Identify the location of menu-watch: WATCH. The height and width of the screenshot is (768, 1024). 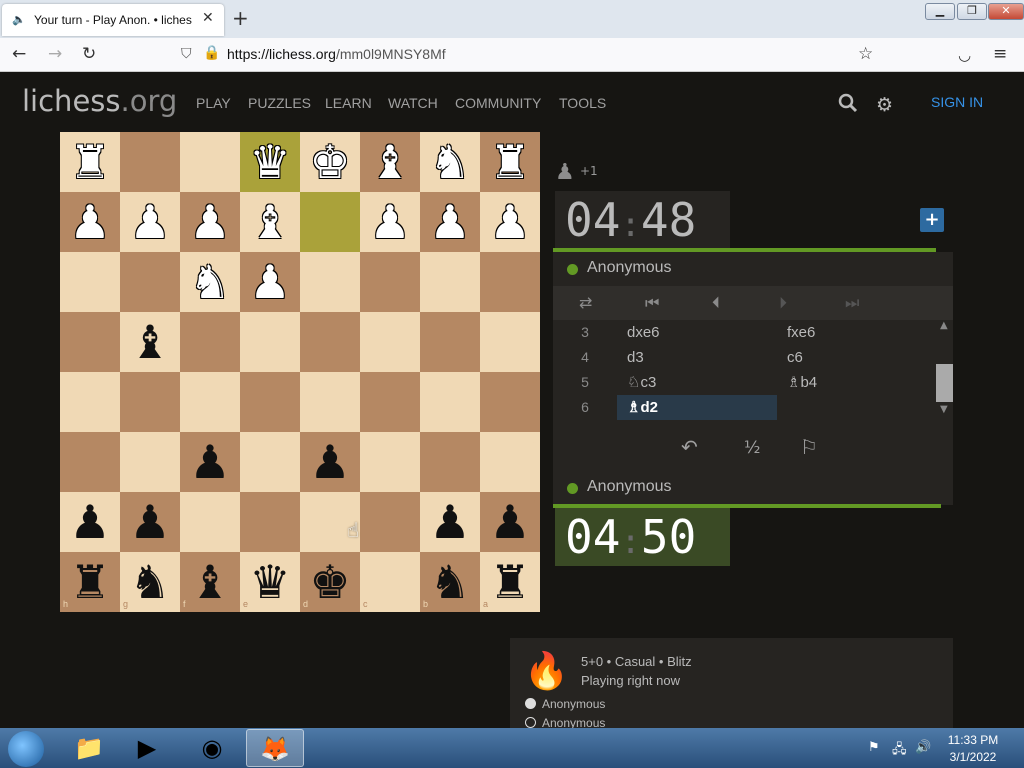
(413, 103).